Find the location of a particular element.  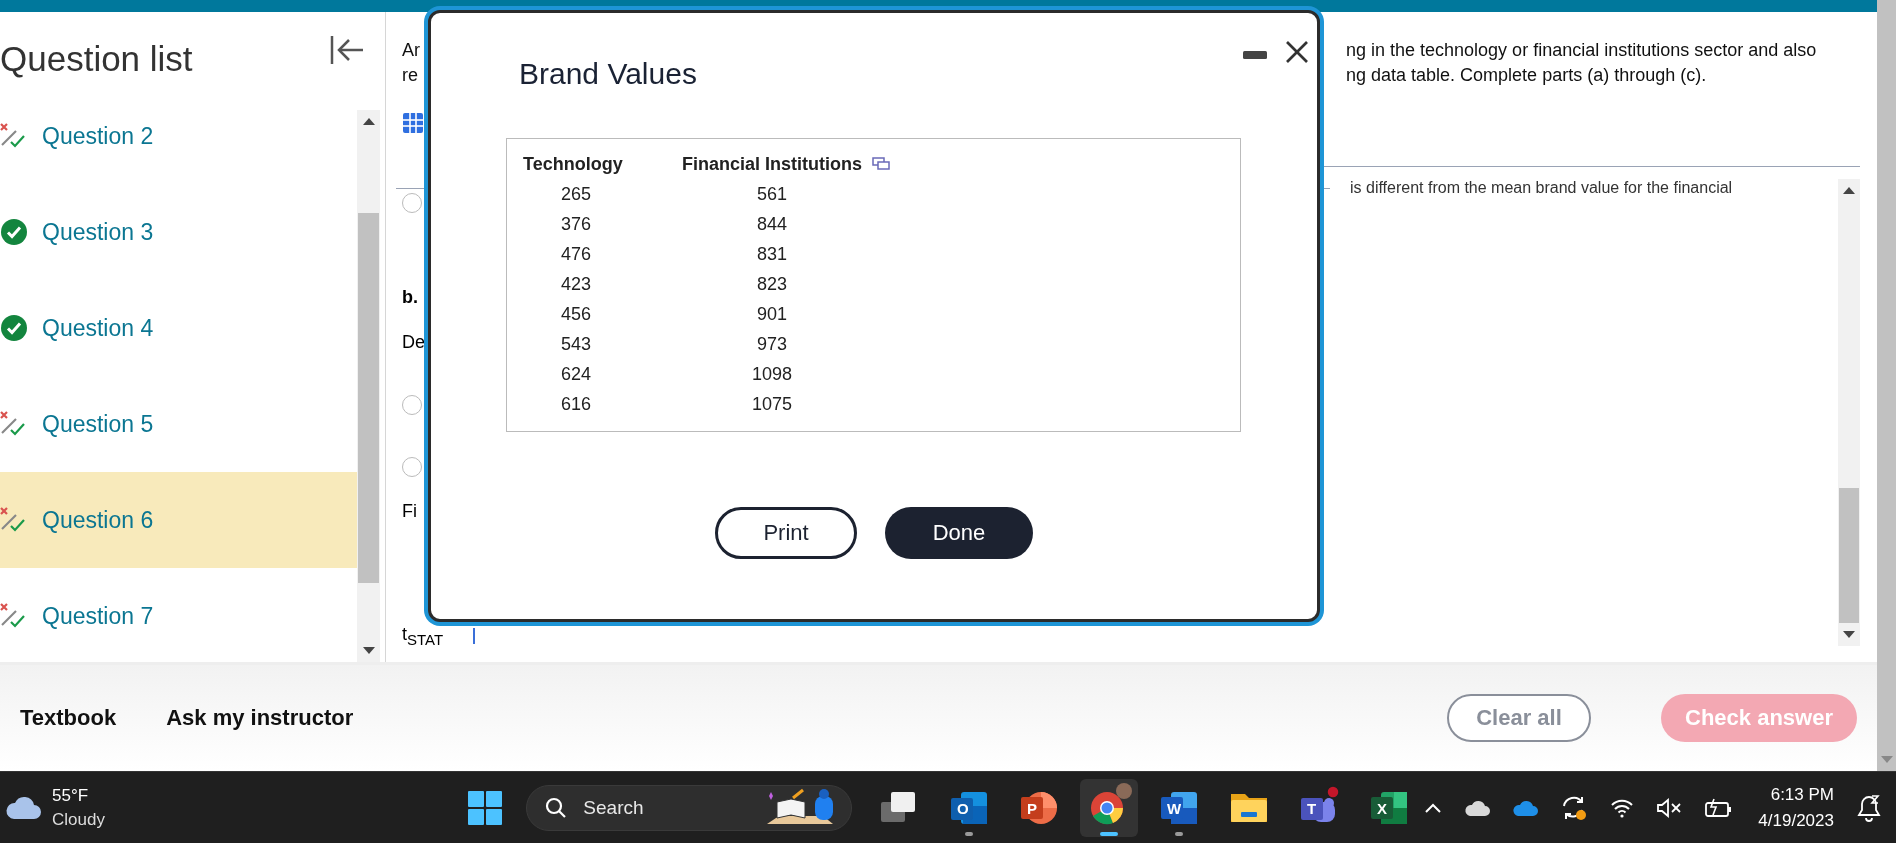

close-icon is located at coordinates (1297, 52).